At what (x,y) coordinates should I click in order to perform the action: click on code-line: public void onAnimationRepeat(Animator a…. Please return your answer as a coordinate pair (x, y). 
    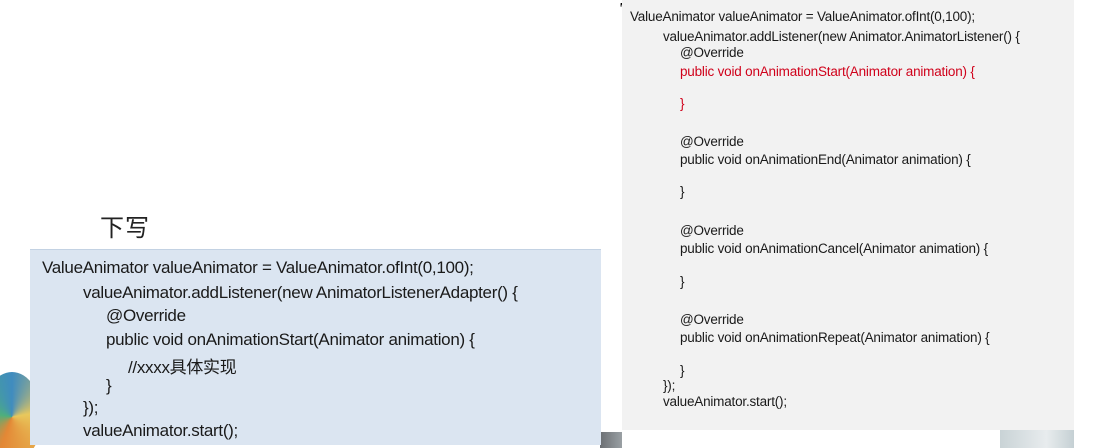
    Looking at the image, I should click on (835, 337).